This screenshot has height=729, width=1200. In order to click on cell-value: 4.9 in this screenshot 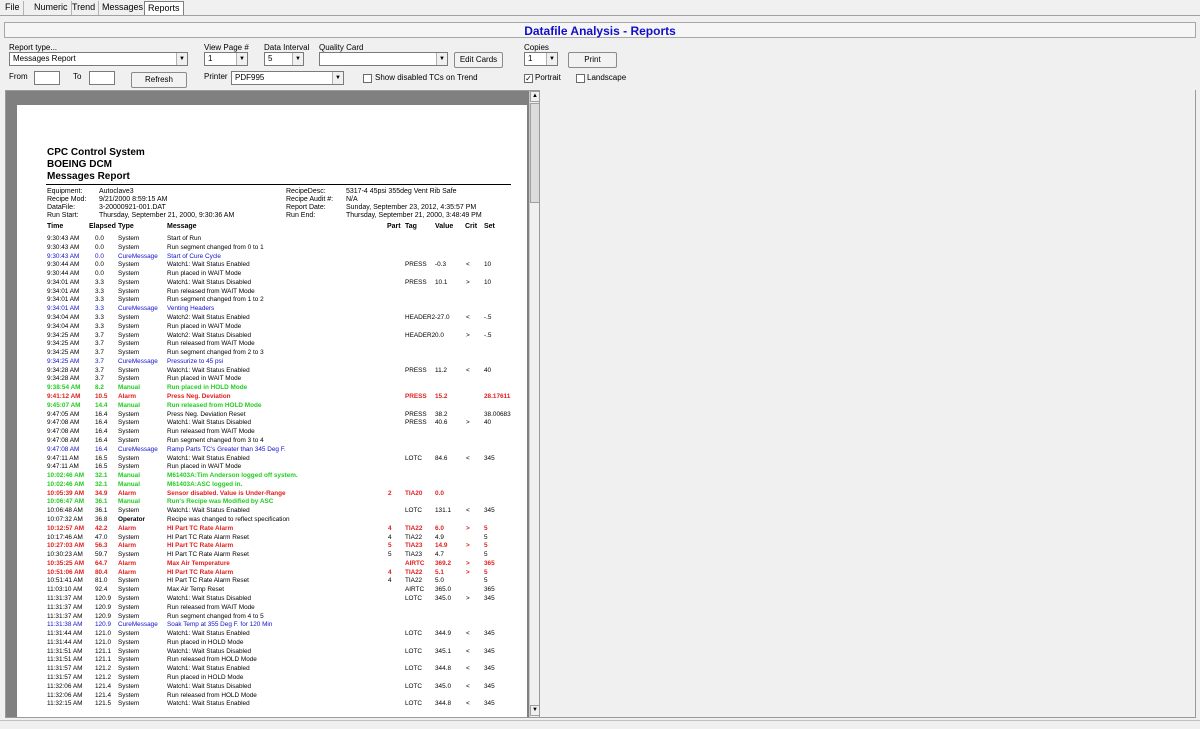, I will do `click(439, 537)`.